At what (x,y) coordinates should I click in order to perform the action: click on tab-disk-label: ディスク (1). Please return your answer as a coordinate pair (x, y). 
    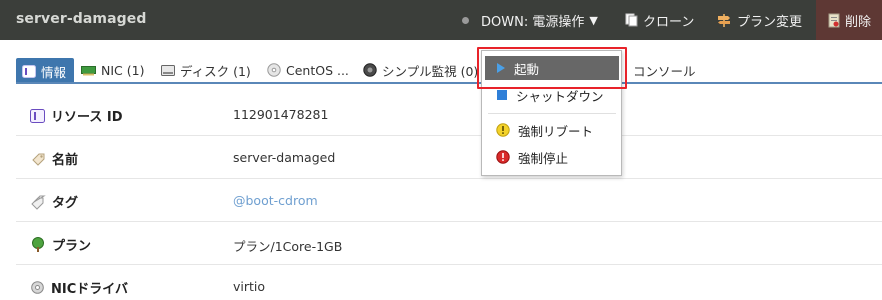
    Looking at the image, I should click on (215, 71).